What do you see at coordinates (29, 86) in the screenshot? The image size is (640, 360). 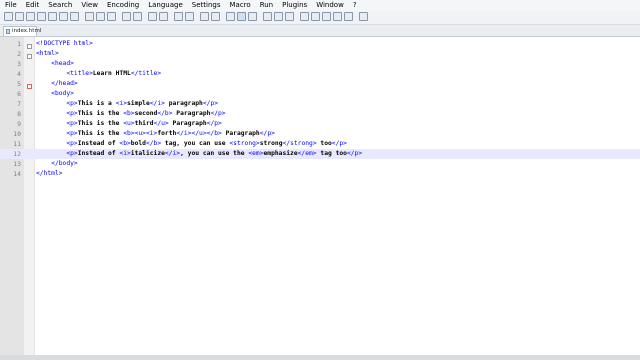 I see `fold-toggle-body-icon` at bounding box center [29, 86].